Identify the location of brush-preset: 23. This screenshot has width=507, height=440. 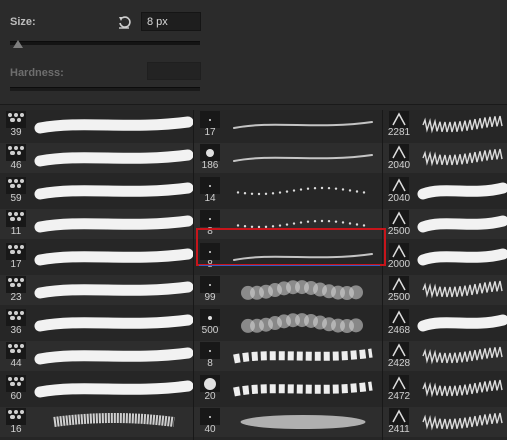
(97, 290).